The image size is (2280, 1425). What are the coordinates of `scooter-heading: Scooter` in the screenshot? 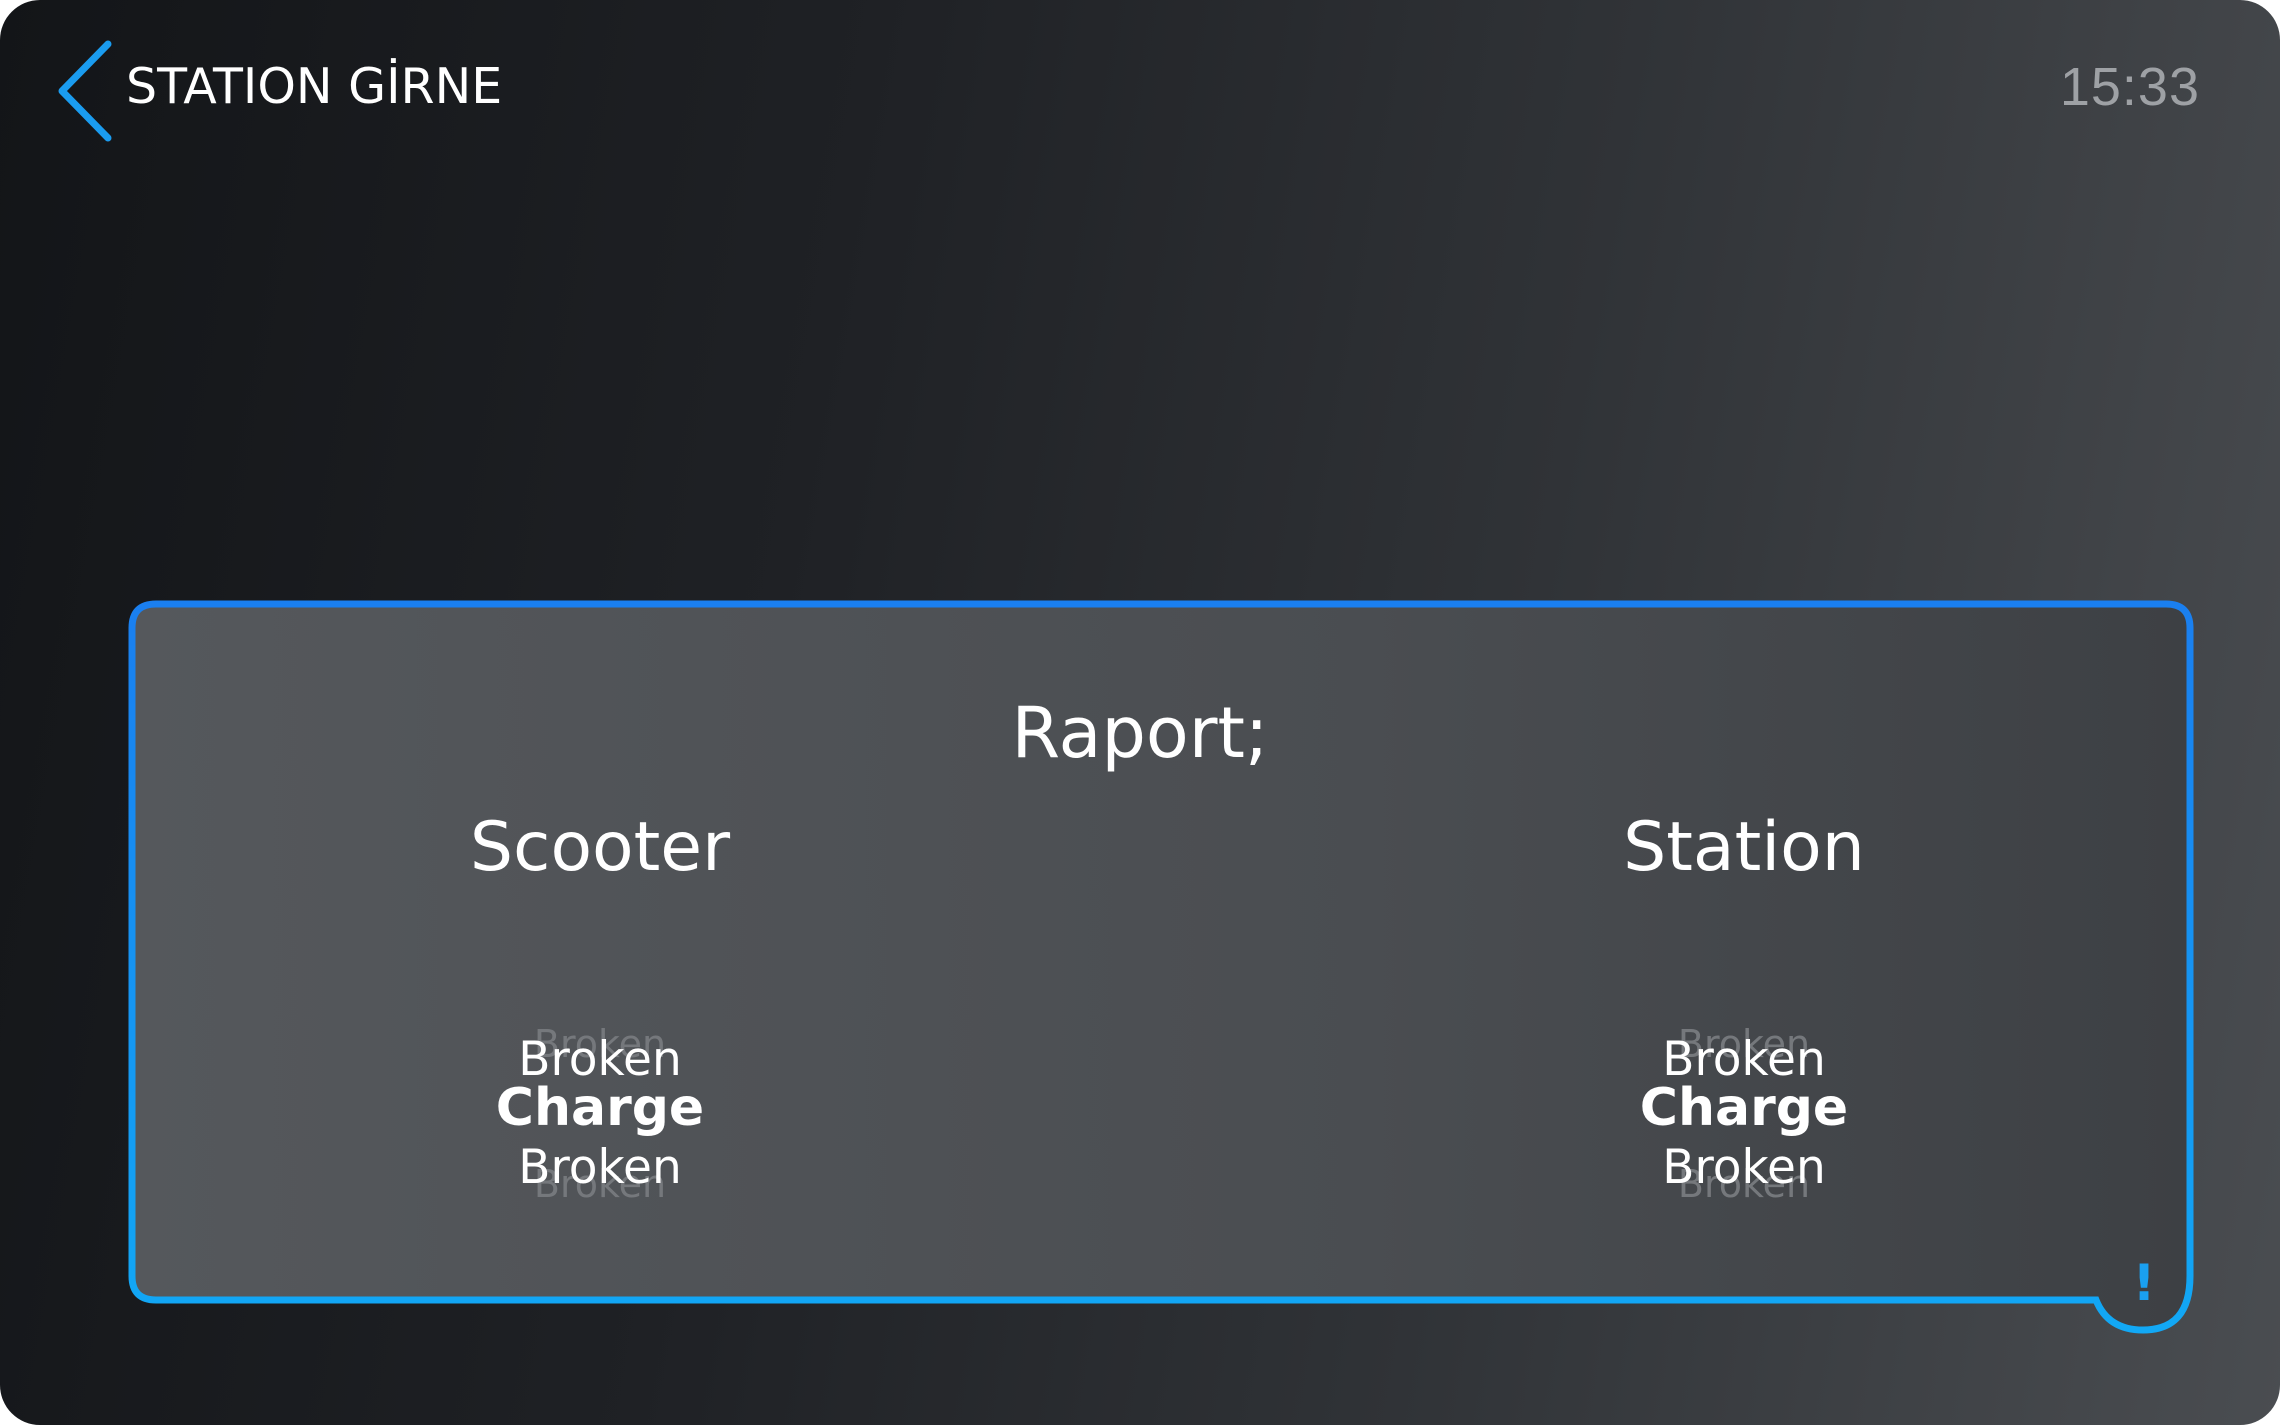 It's located at (600, 847).